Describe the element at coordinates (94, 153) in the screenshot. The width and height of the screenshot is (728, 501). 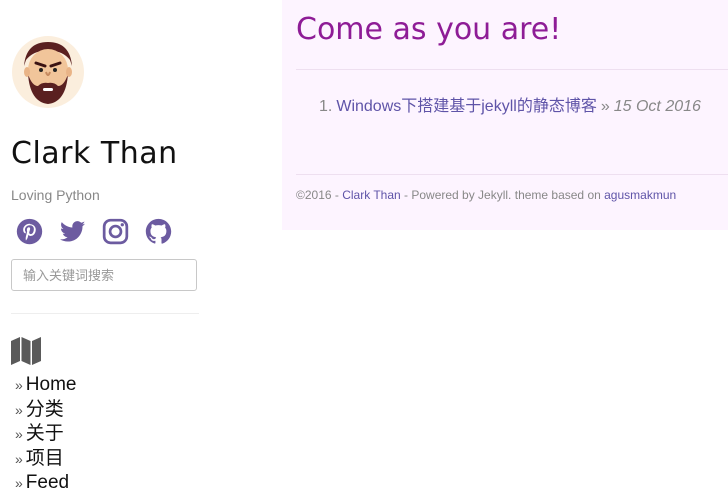
I see `site-title: Clark Than` at that location.